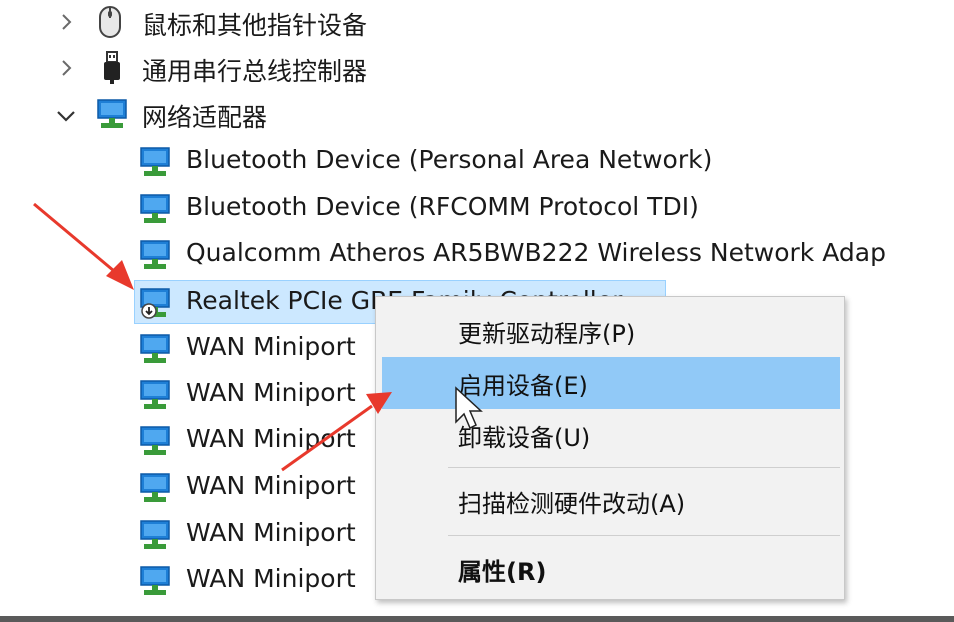 Image resolution: width=954 pixels, height=622 pixels. I want to click on usb-icon, so click(112, 68).